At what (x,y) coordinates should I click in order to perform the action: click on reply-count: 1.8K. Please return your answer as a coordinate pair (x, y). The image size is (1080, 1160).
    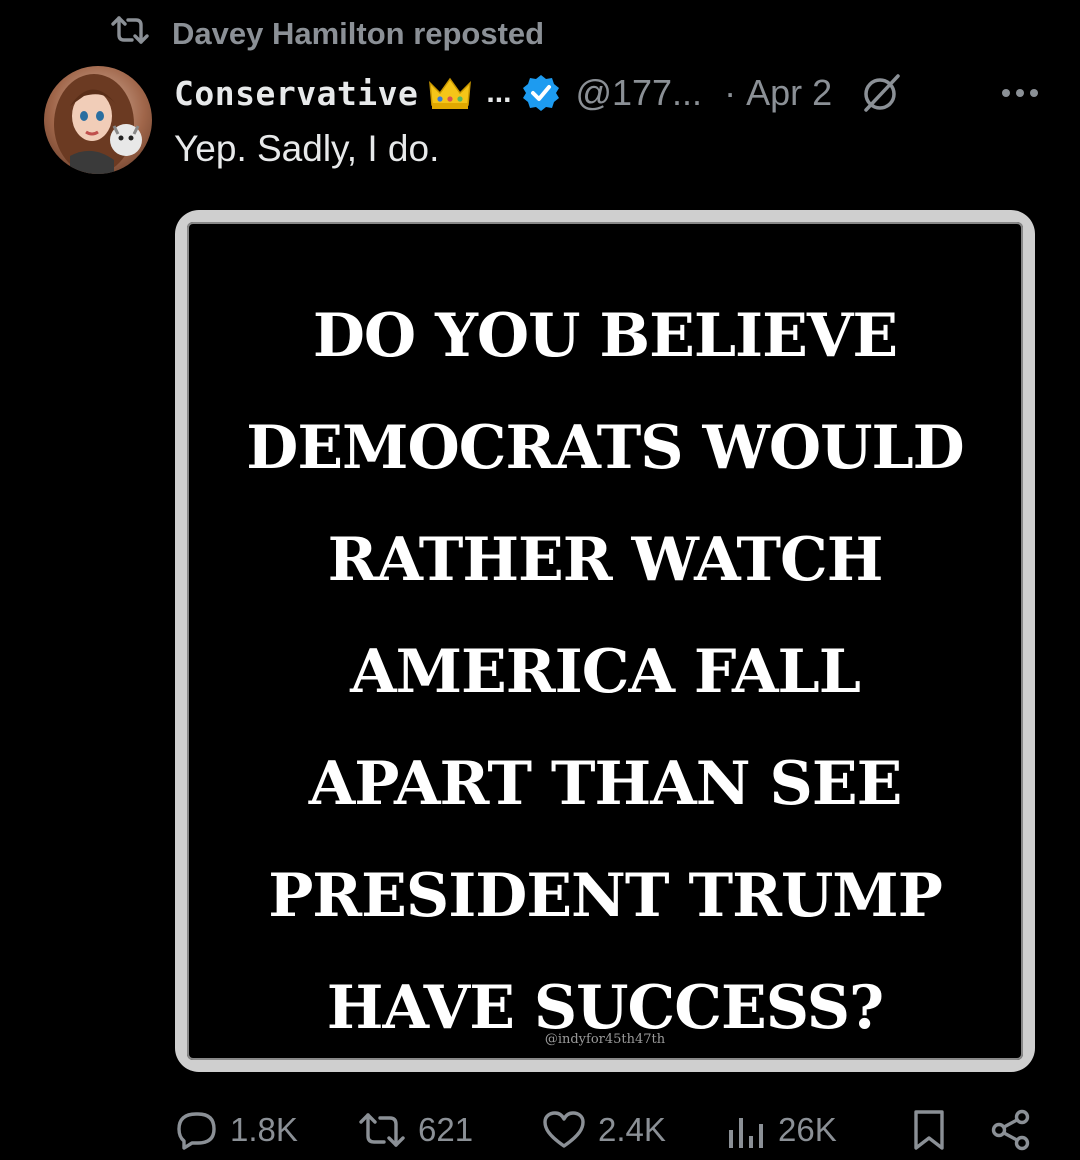
    Looking at the image, I should click on (264, 1129).